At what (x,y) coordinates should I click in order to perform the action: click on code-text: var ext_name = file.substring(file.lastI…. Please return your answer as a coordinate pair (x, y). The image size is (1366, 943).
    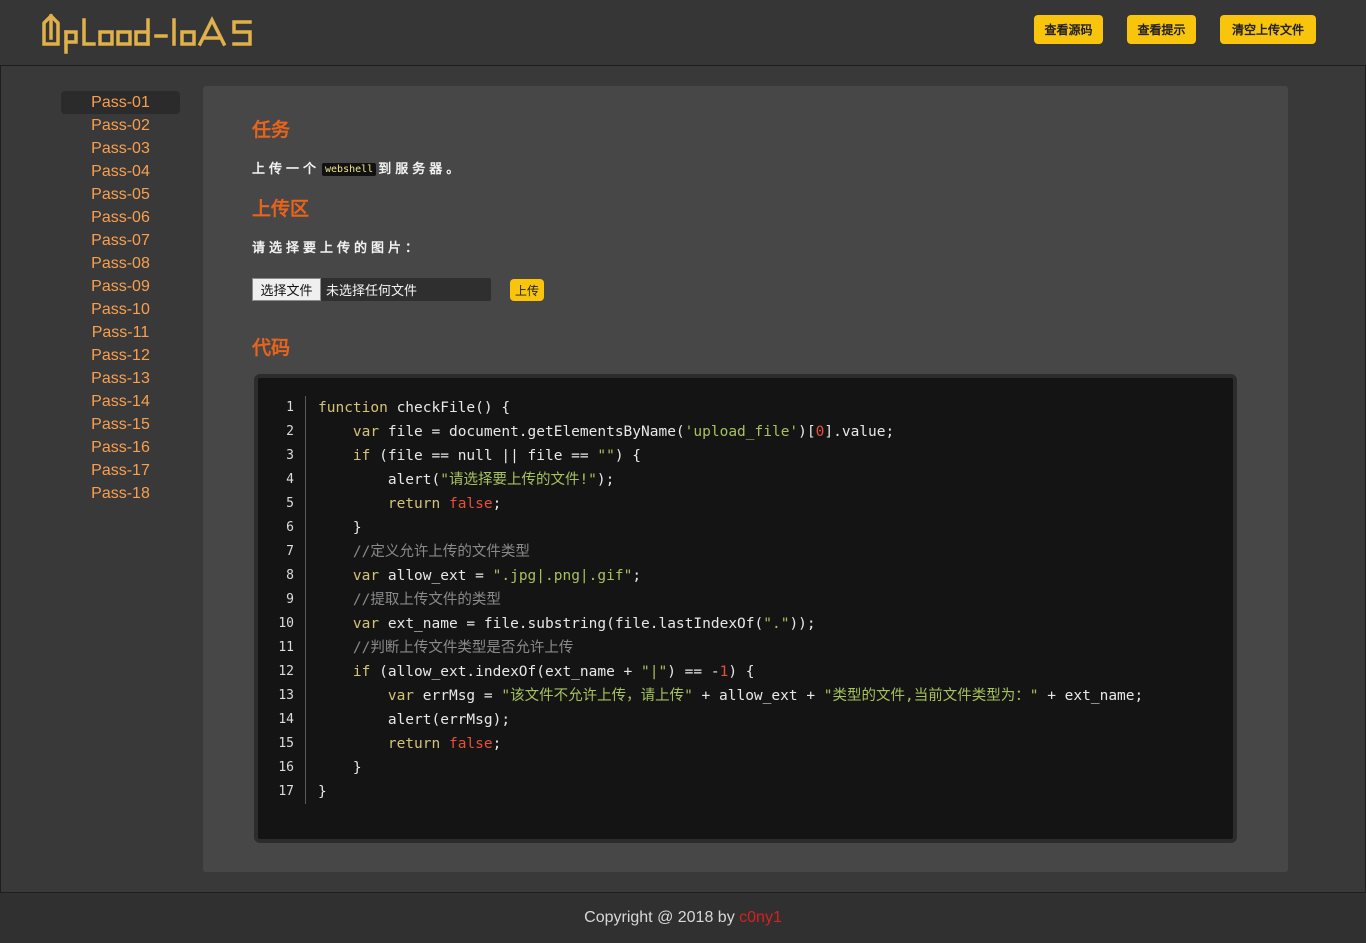
    Looking at the image, I should click on (584, 624).